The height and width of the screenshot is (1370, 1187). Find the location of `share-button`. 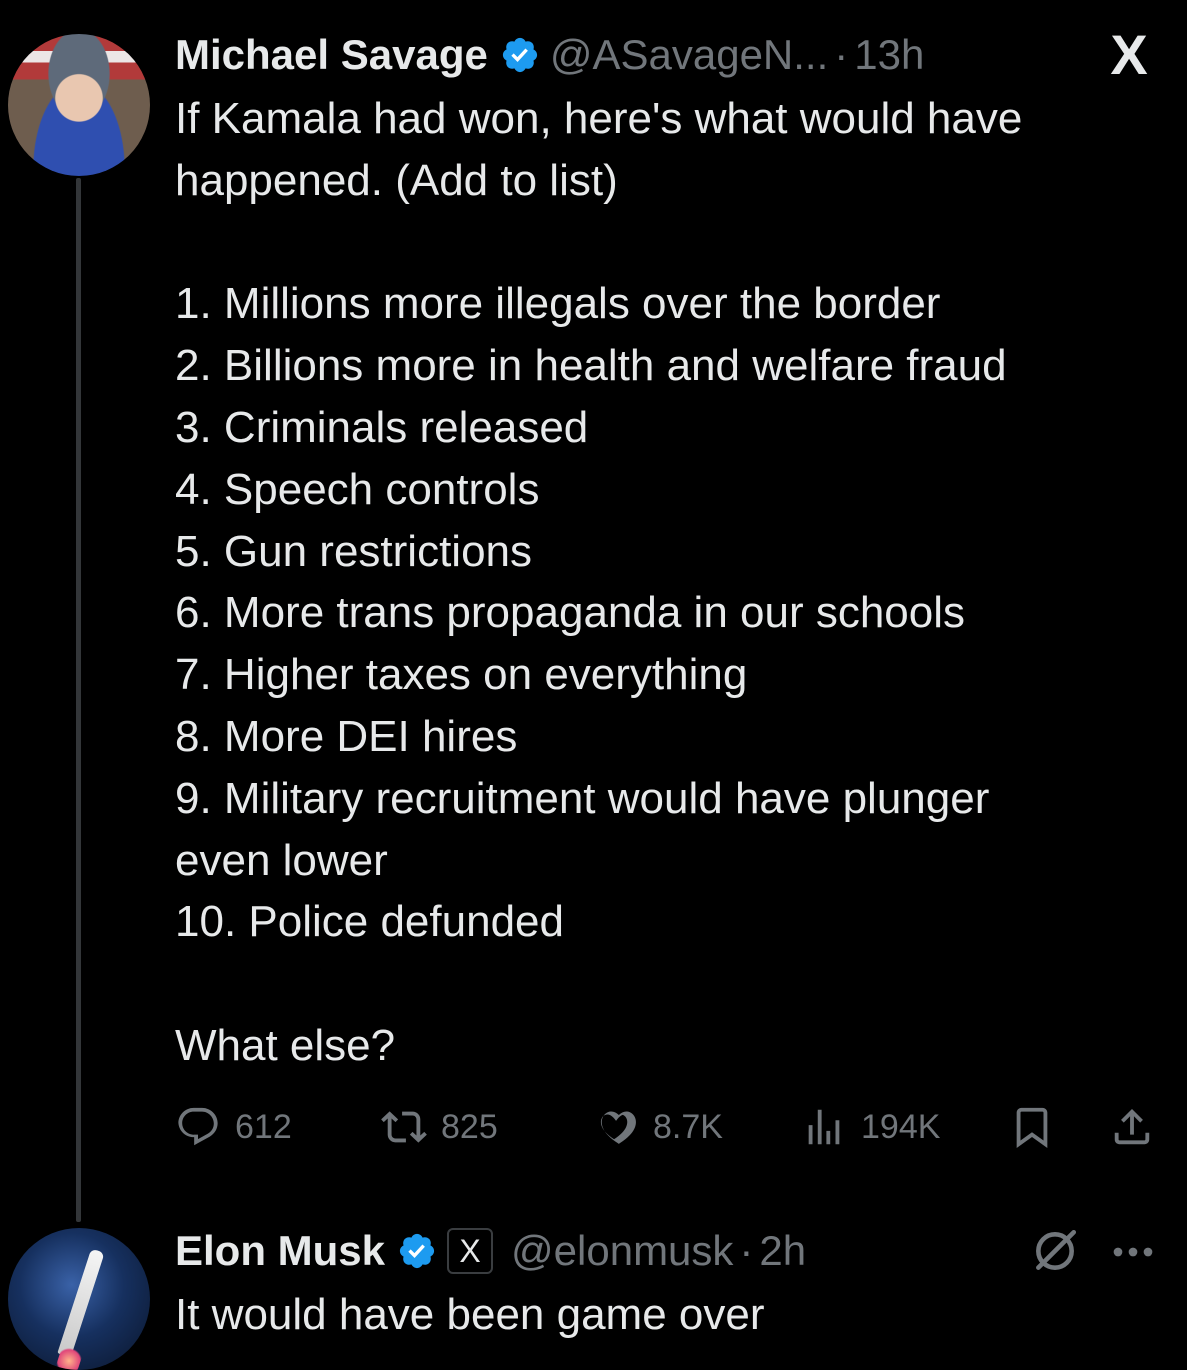

share-button is located at coordinates (1132, 1127).